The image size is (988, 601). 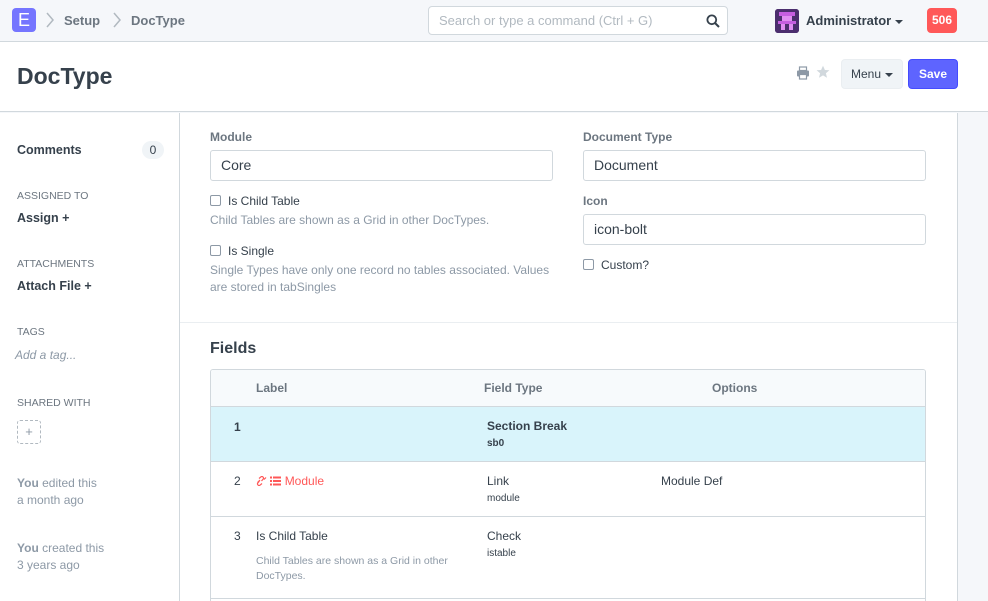 What do you see at coordinates (71, 548) in the screenshot?
I see `activity-action: created this` at bounding box center [71, 548].